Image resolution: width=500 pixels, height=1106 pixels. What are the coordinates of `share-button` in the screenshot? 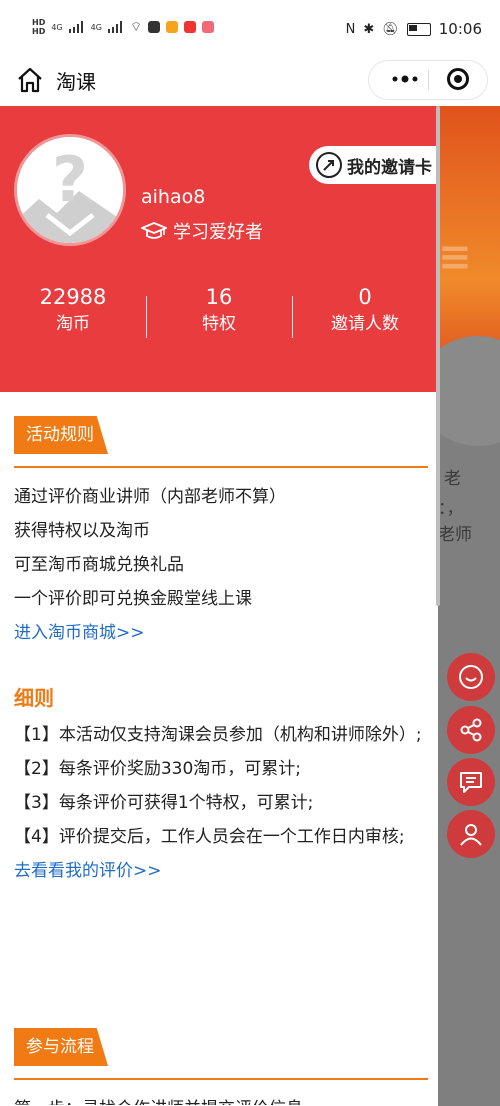 It's located at (471, 730).